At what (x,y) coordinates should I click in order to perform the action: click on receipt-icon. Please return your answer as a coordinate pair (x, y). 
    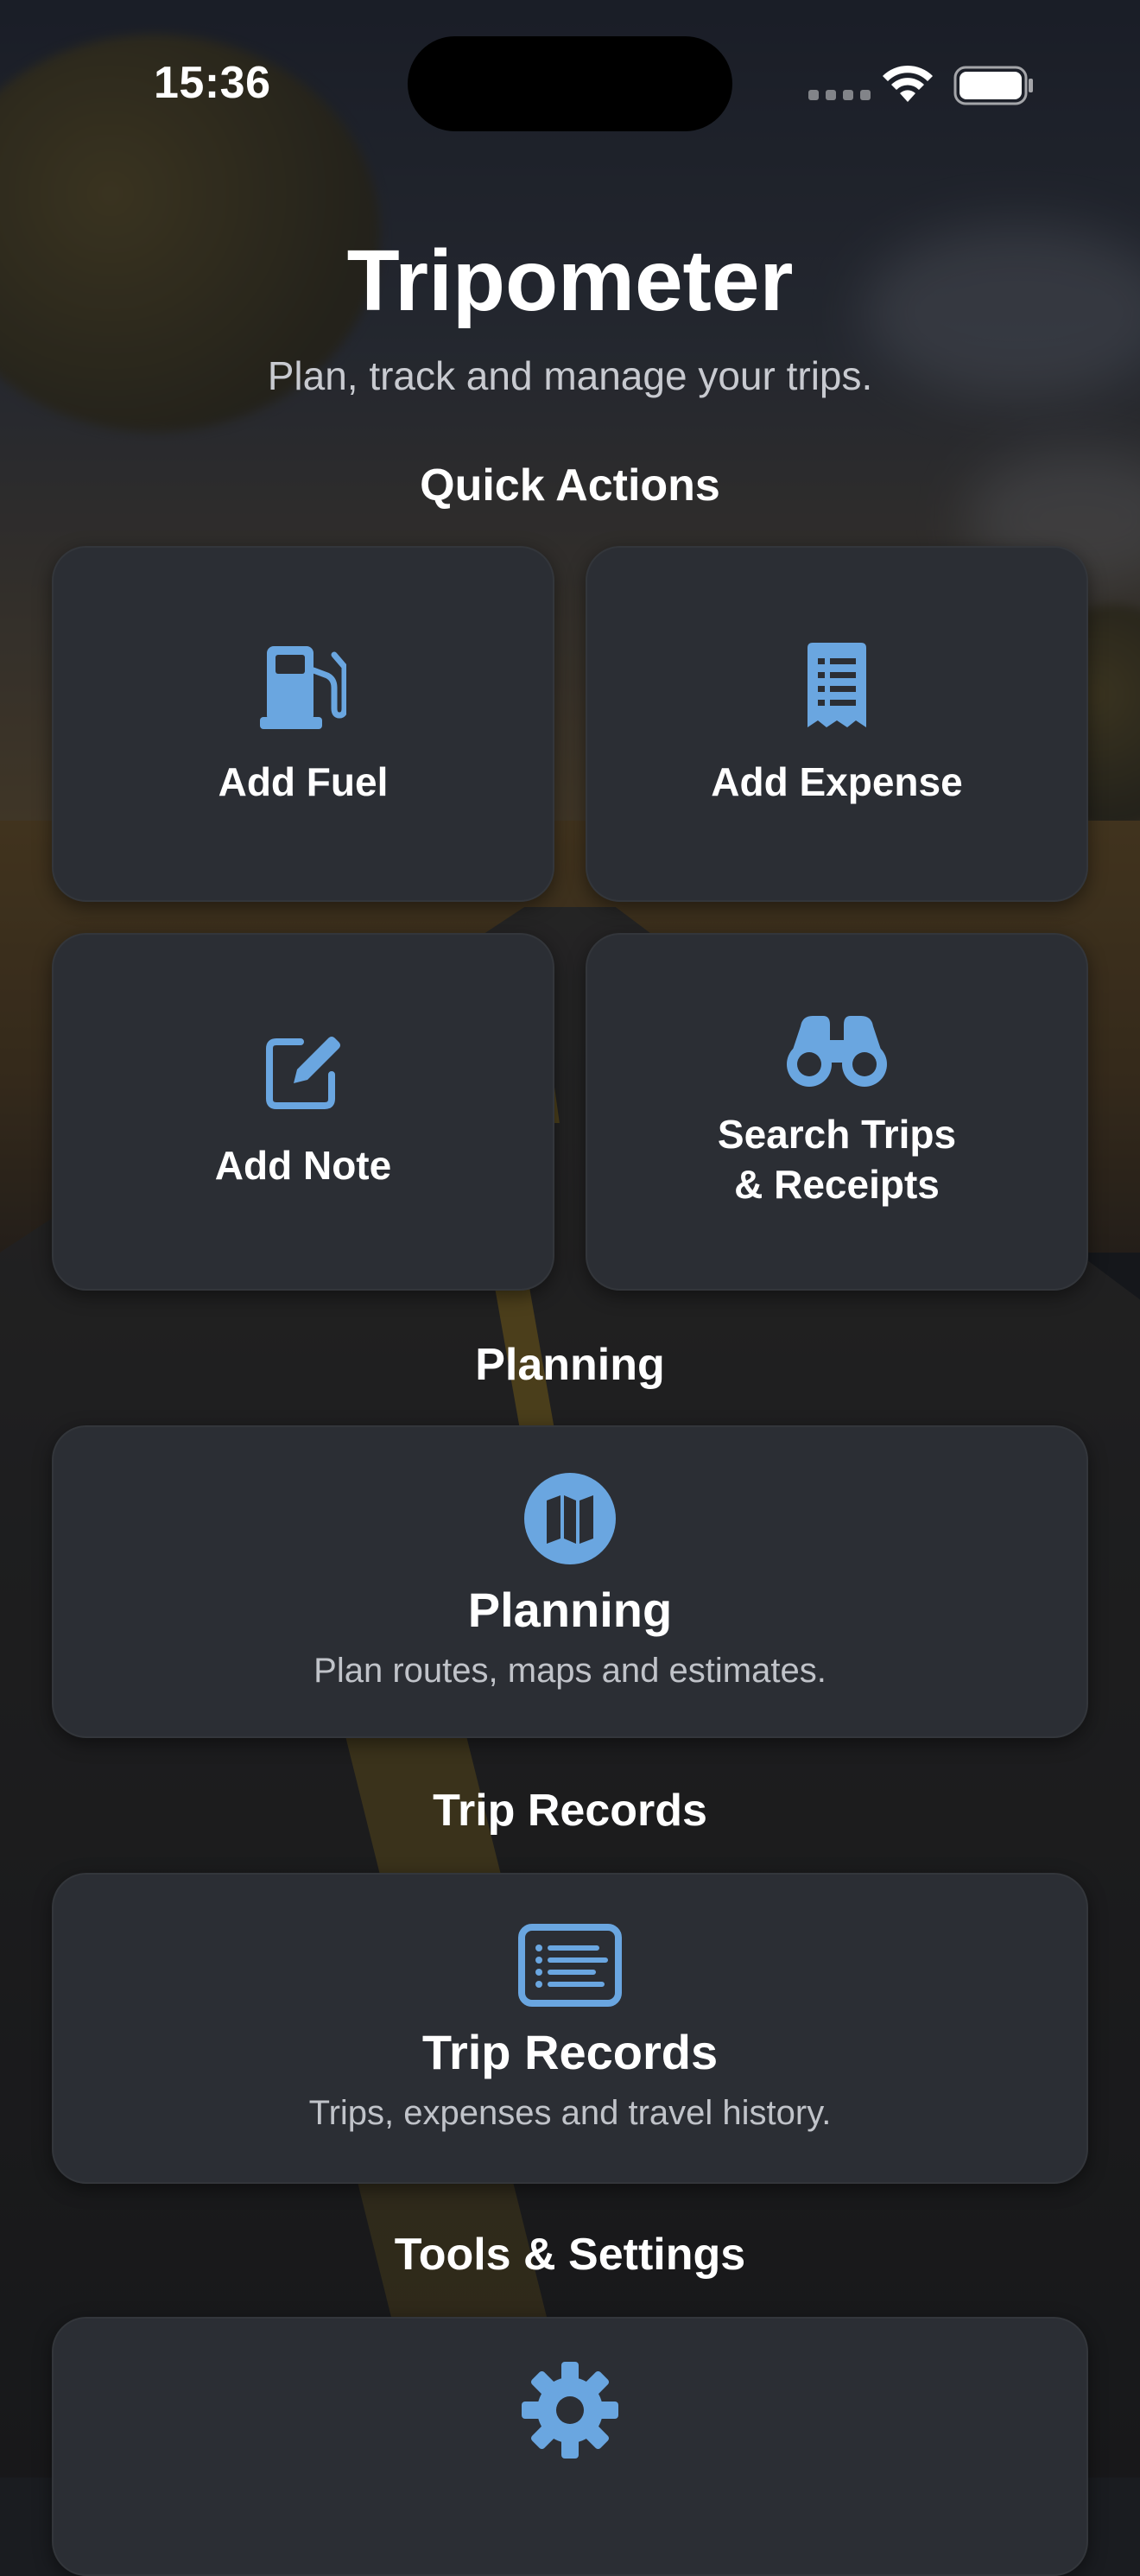
    Looking at the image, I should click on (836, 686).